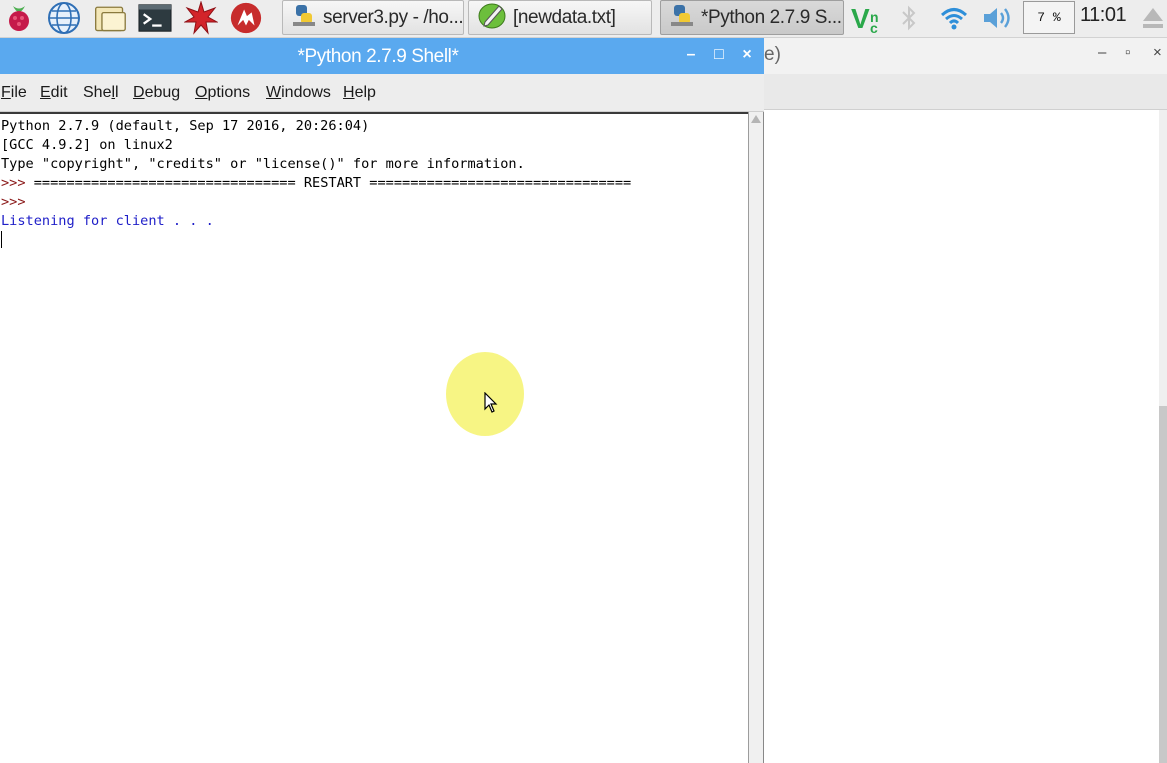 Image resolution: width=1167 pixels, height=763 pixels. Describe the element at coordinates (1, 239) in the screenshot. I see `text-caret` at that location.